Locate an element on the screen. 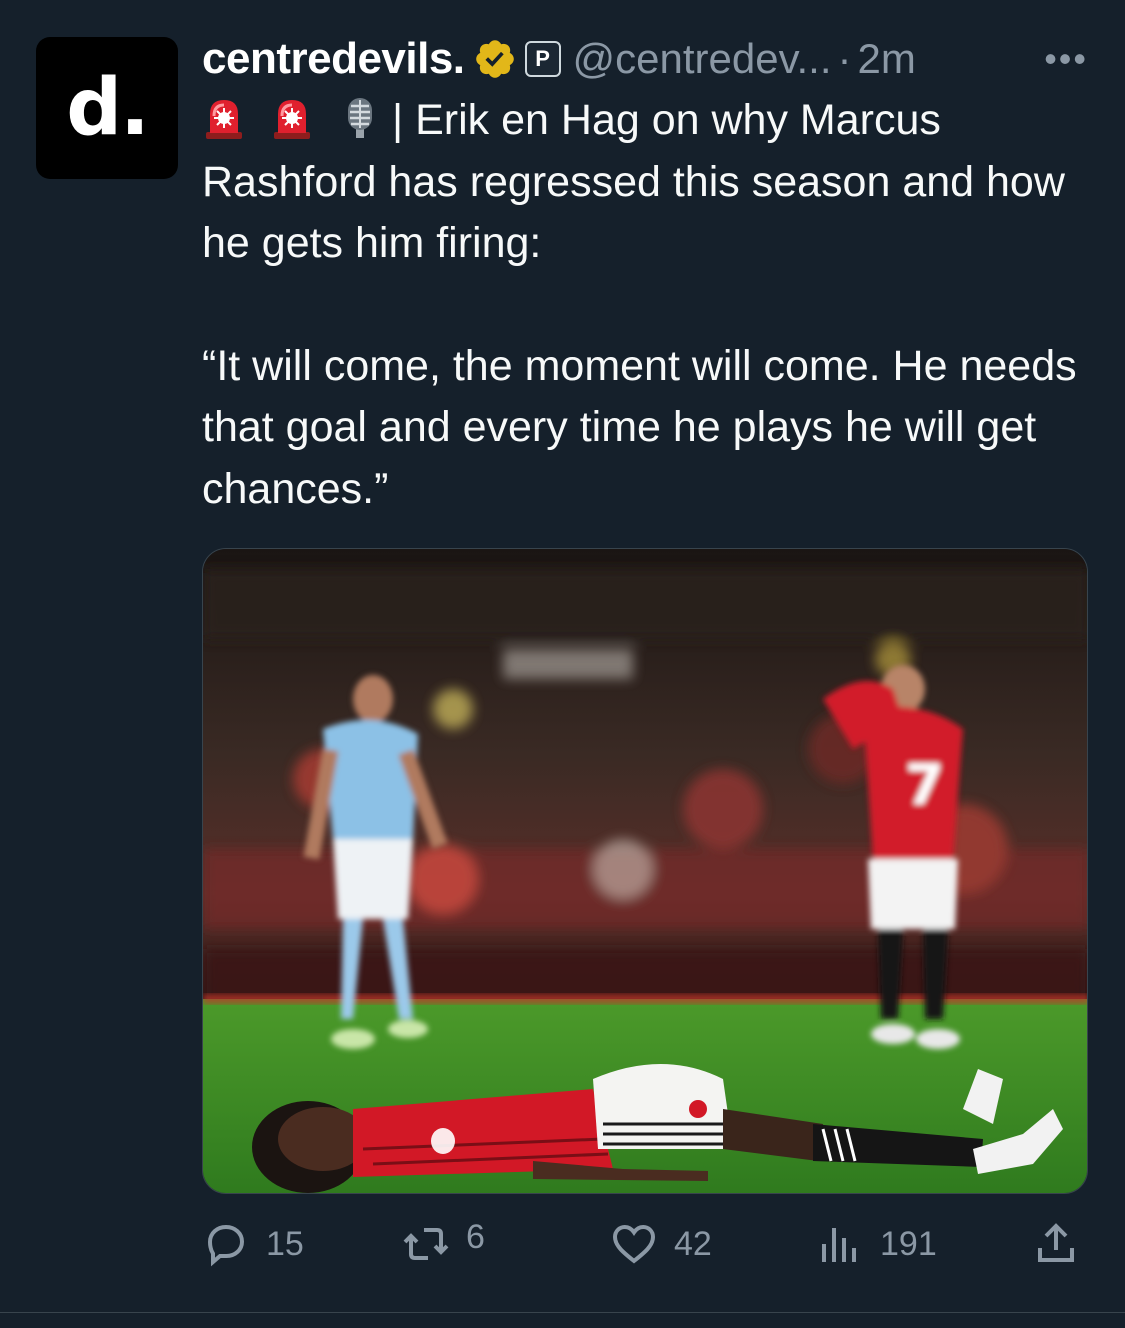  like-count: 42 is located at coordinates (693, 1243).